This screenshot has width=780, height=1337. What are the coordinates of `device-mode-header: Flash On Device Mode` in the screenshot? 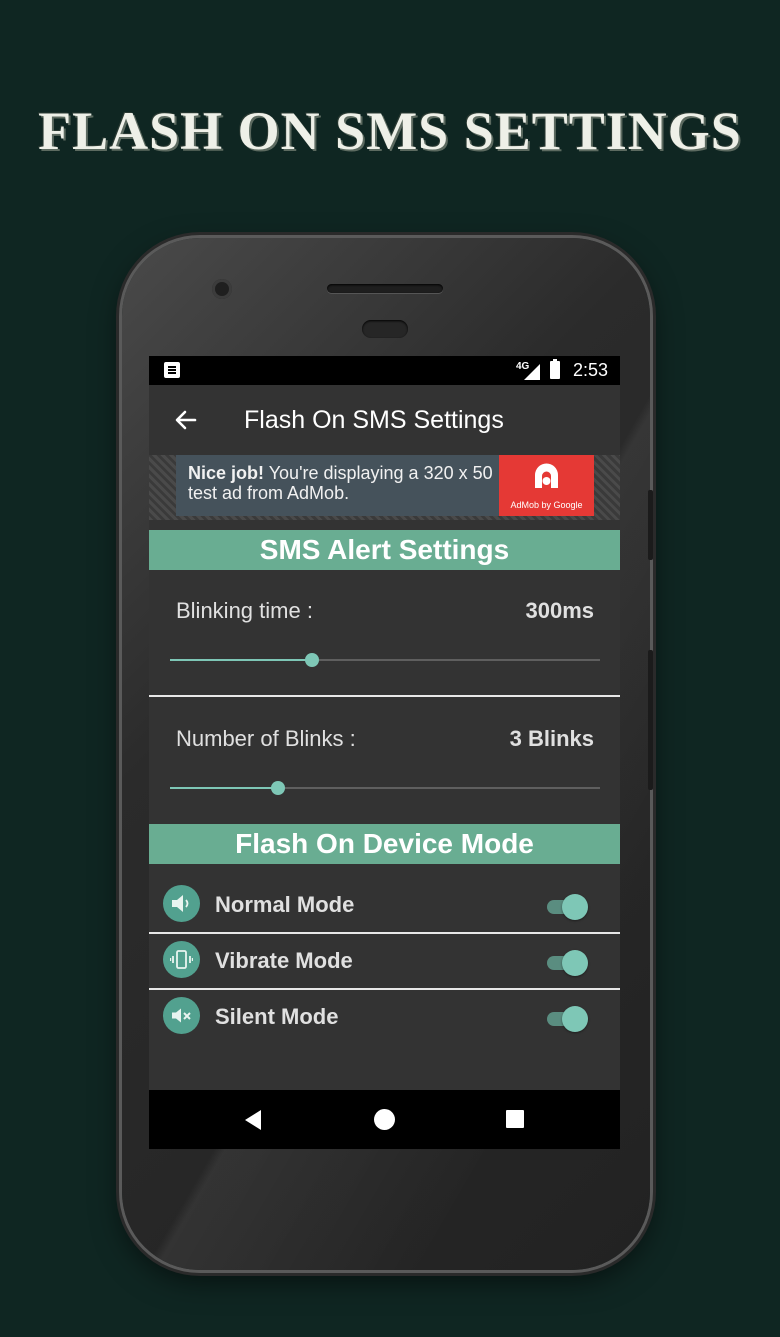 It's located at (384, 844).